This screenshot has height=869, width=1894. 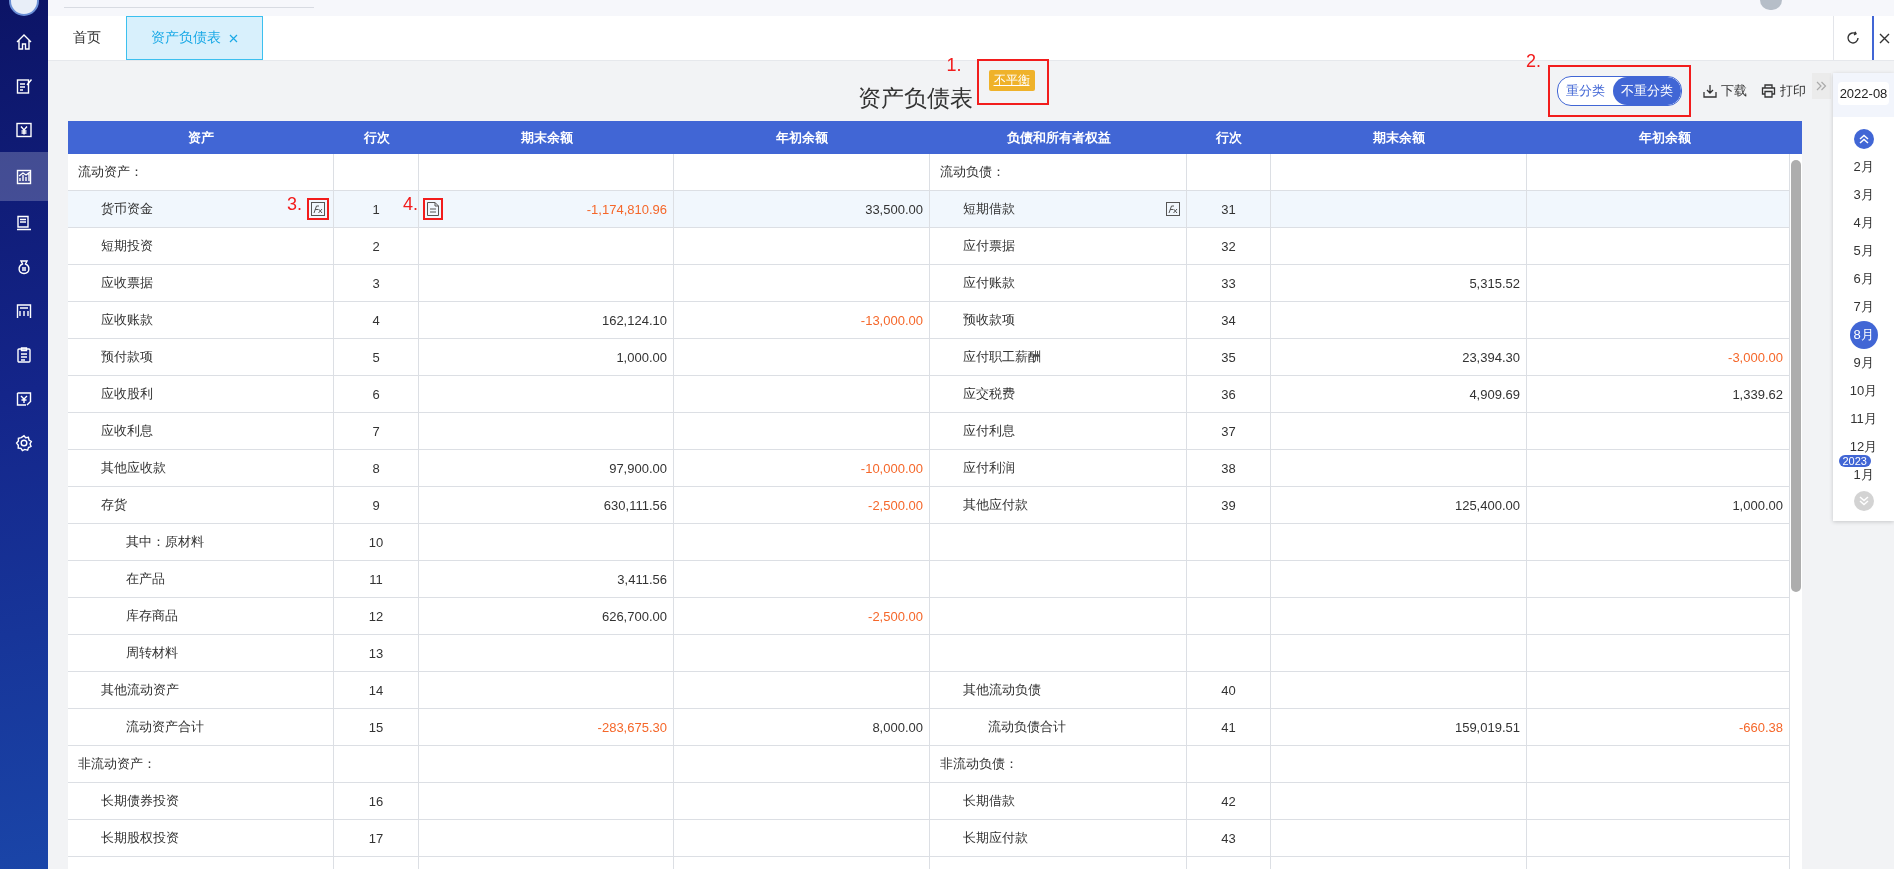 I want to click on line-number: 6, so click(x=376, y=394).